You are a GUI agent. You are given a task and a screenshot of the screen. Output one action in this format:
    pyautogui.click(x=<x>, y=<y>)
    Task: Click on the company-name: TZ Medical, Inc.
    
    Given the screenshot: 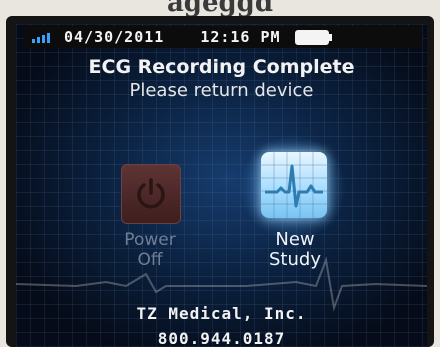 What is the action you would take?
    pyautogui.click(x=221, y=313)
    